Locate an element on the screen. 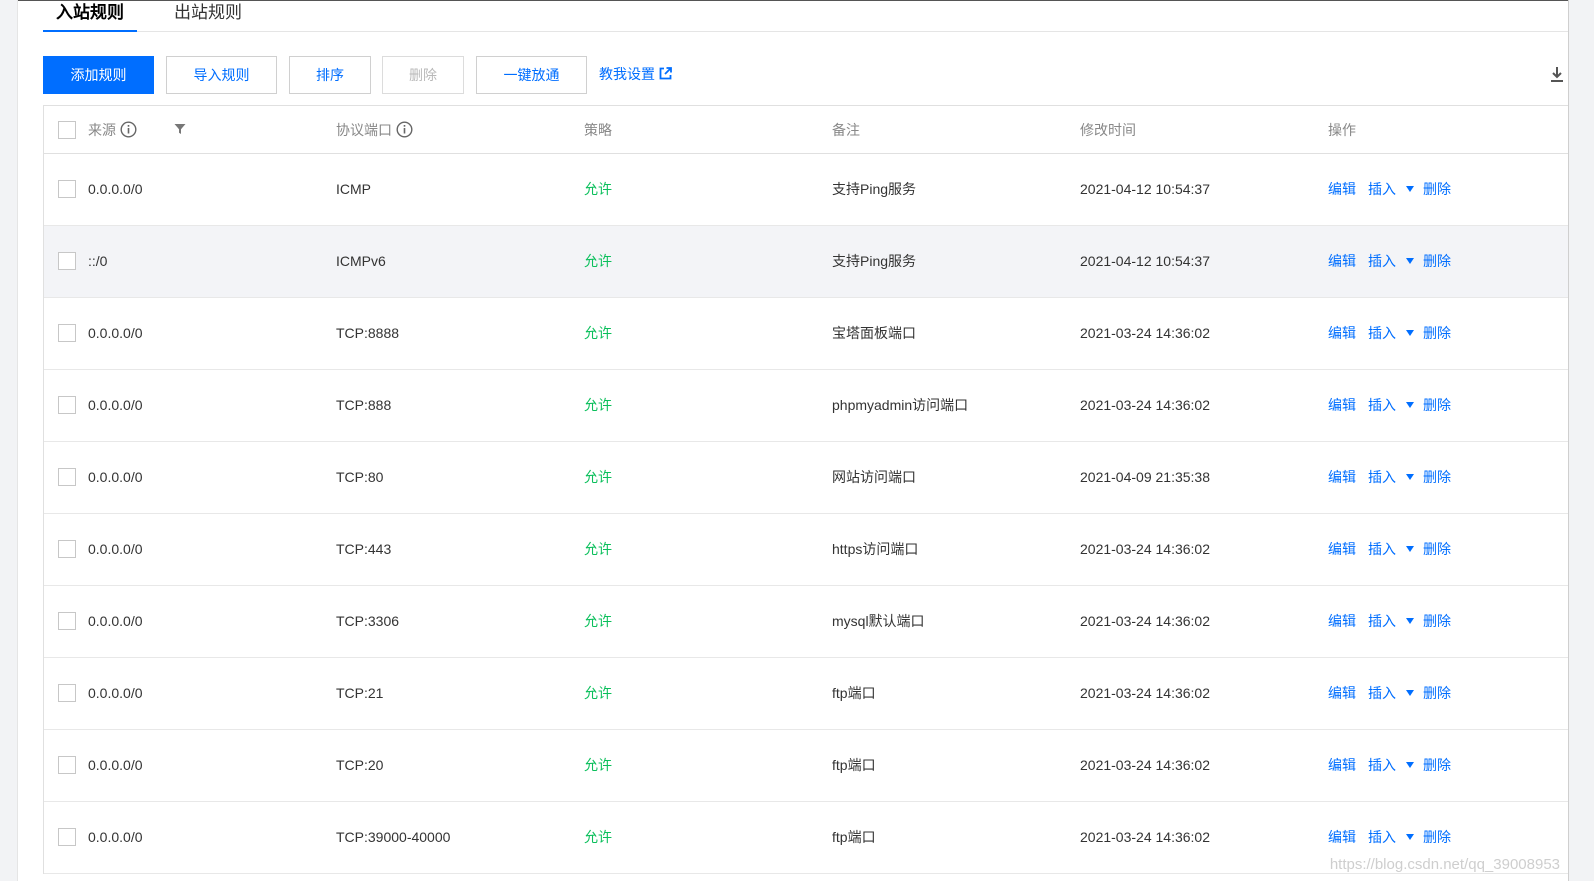 Image resolution: width=1594 pixels, height=881 pixels. cell-protocol-port: TCP:3306 is located at coordinates (368, 621).